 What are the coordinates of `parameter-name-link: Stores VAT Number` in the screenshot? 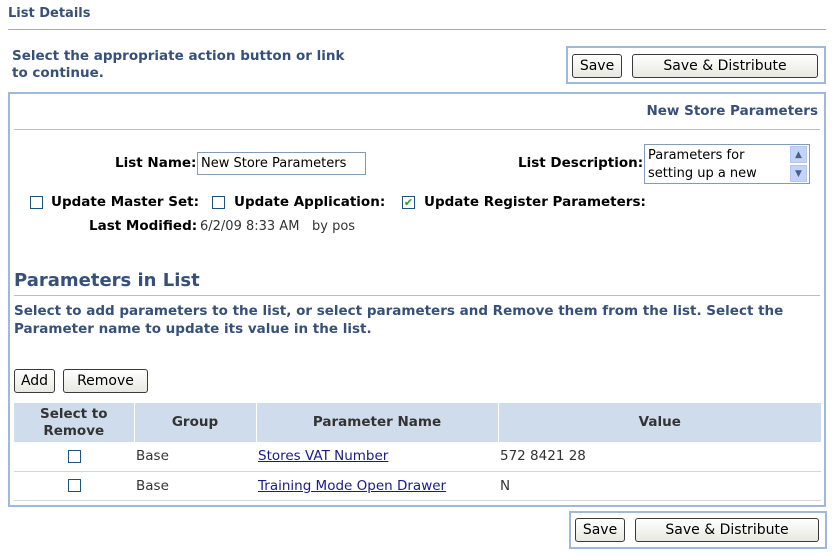 It's located at (323, 456).